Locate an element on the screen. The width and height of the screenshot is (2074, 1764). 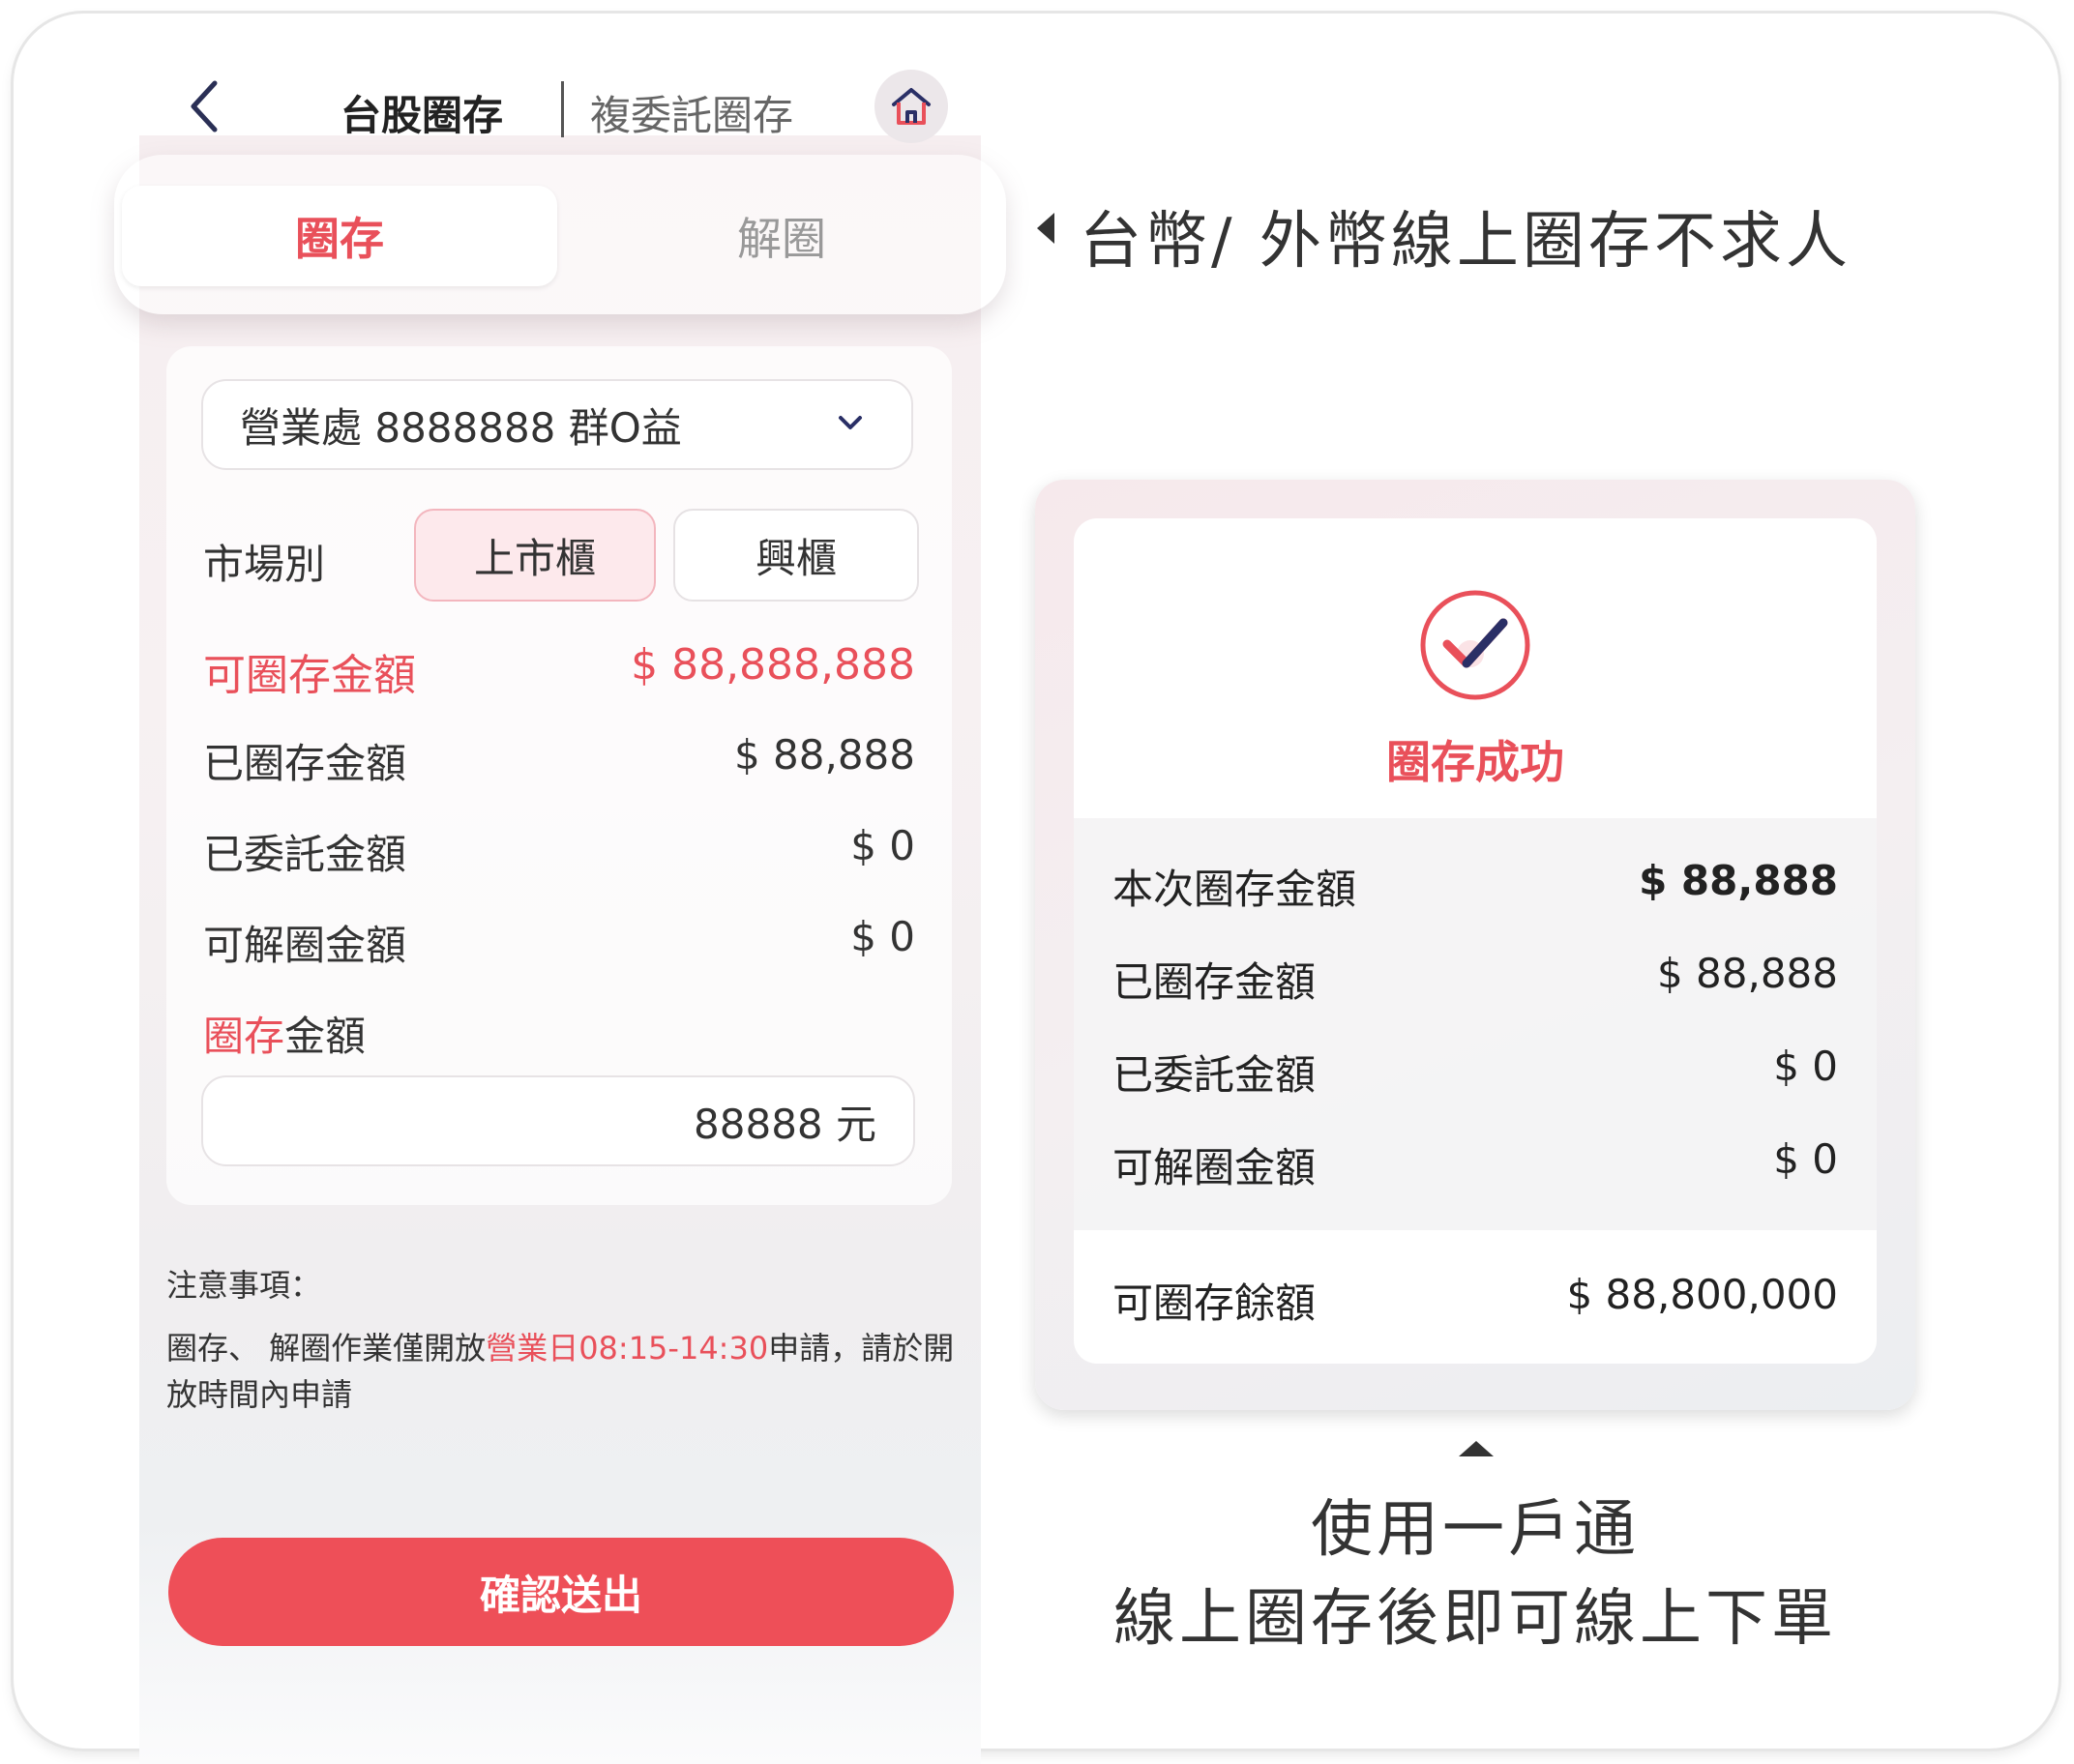
notice-text-before: 圈存、 解圈作業僅開放 is located at coordinates (326, 1348).